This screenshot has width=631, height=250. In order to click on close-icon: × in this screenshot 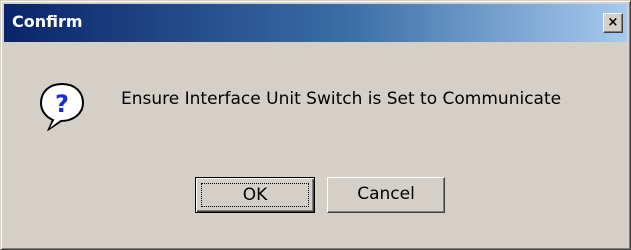, I will do `click(613, 22)`.